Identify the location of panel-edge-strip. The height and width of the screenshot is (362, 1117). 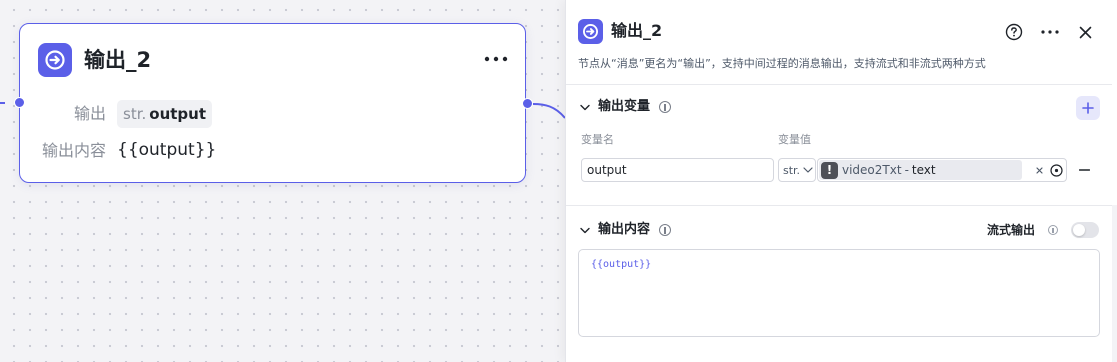
(1114, 283).